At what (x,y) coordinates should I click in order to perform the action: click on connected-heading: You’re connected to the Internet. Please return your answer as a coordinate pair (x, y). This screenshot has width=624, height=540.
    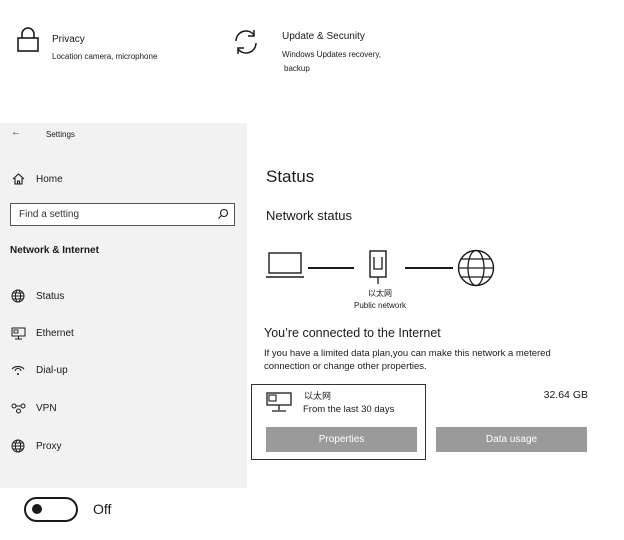
    Looking at the image, I should click on (352, 333).